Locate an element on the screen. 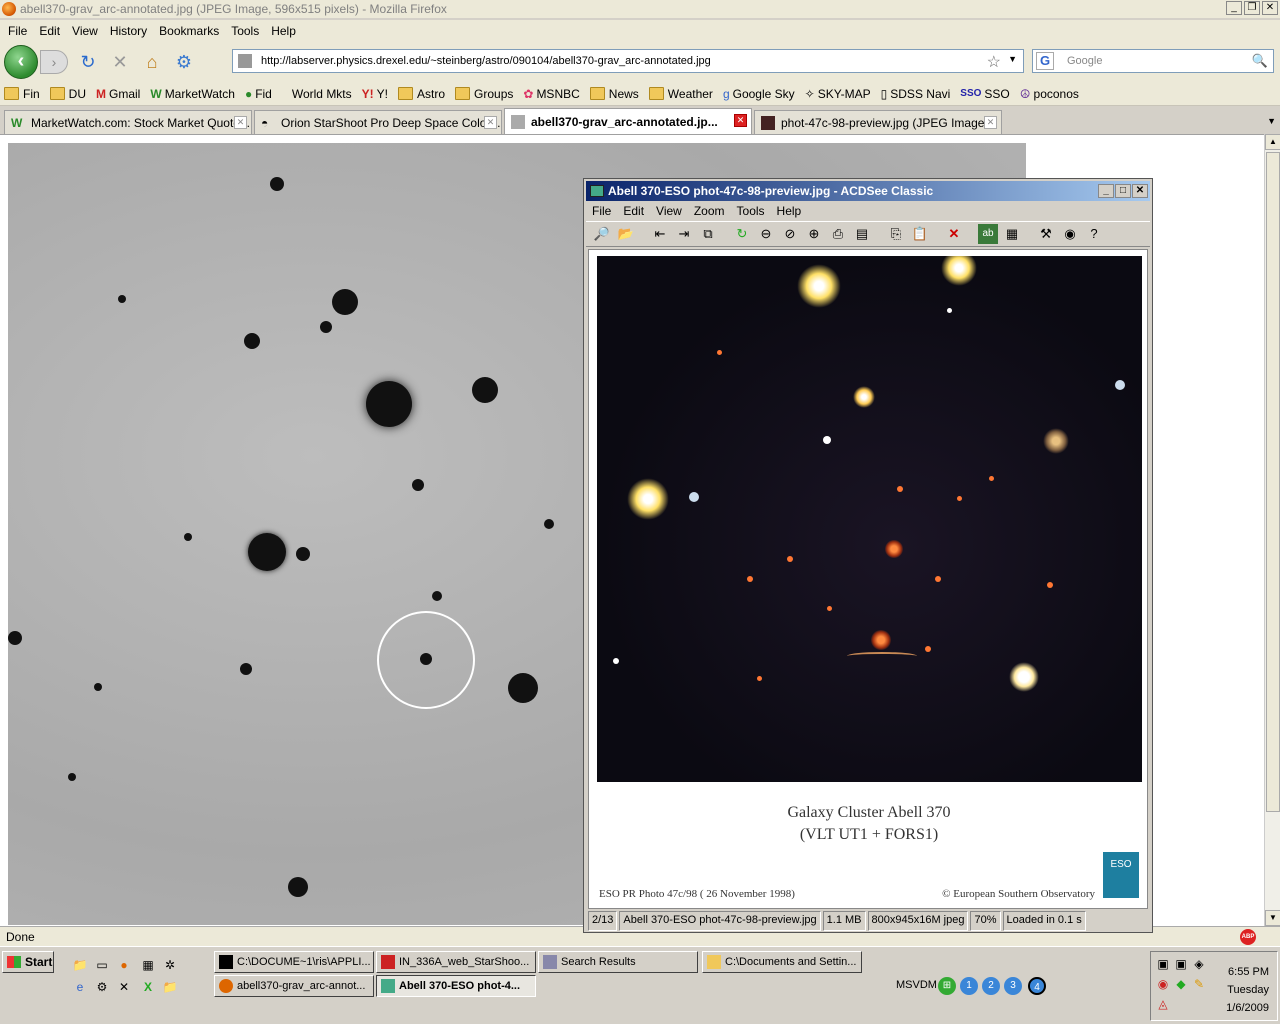  zoom-out-icon: ⊖ is located at coordinates (766, 234).